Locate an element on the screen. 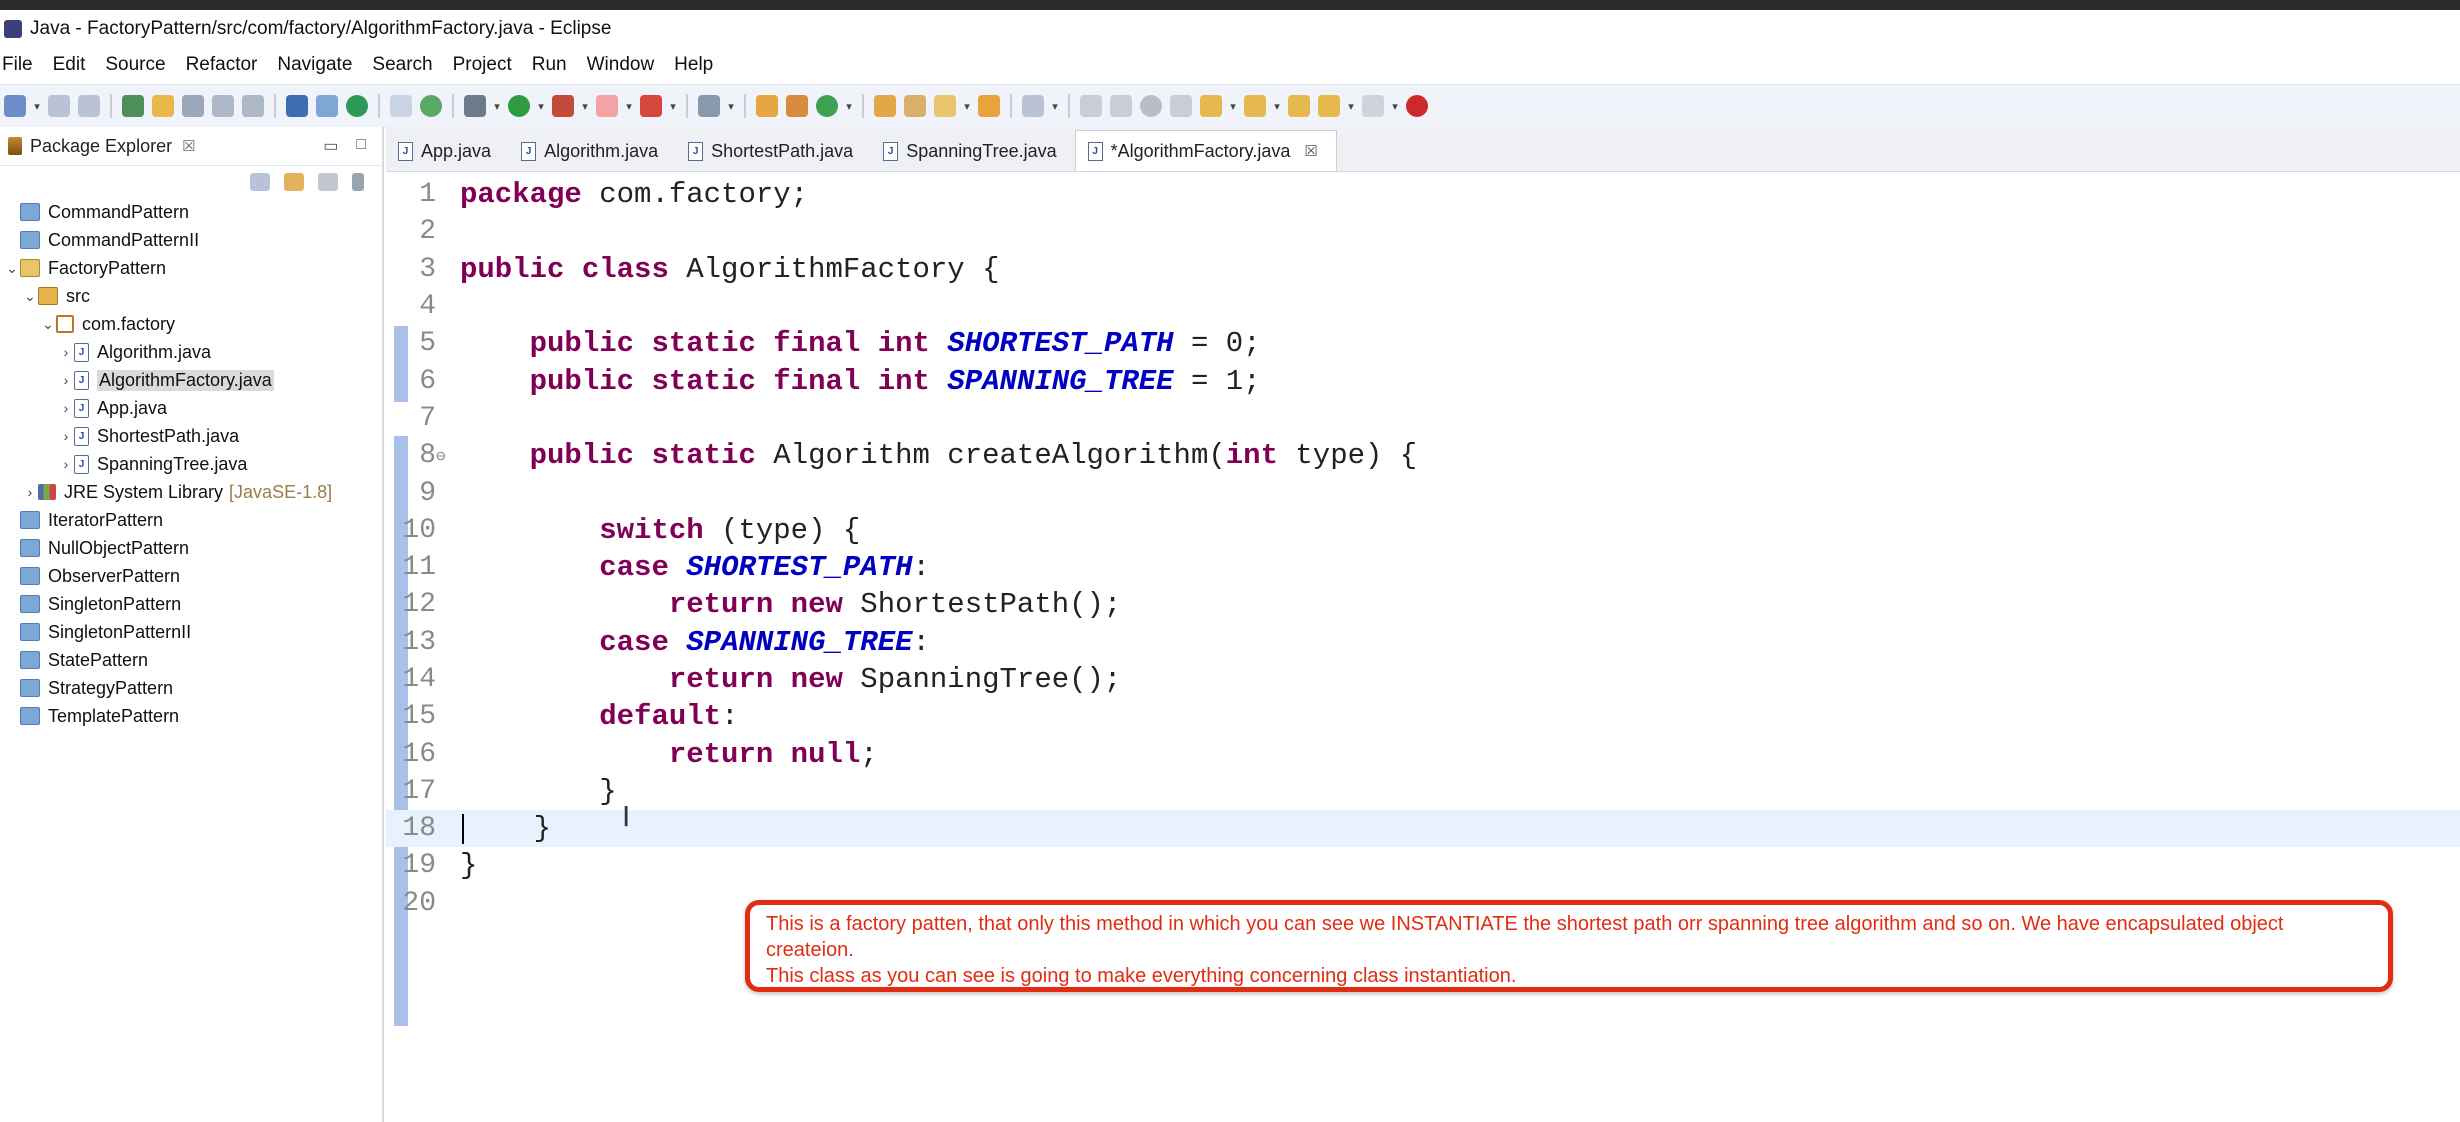 This screenshot has width=2460, height=1122. annotation-prev-dropdown-icon: ▾ is located at coordinates (1277, 106).